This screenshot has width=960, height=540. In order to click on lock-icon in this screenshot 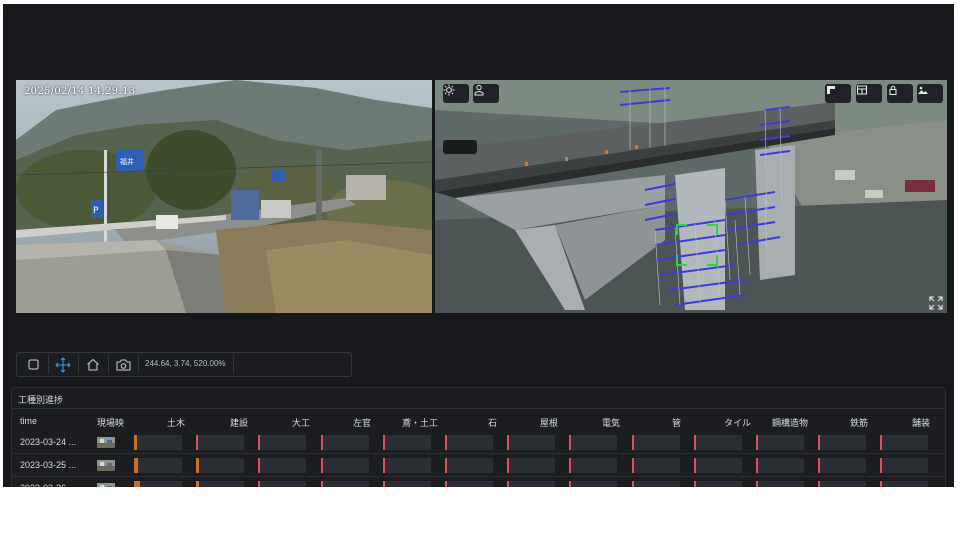, I will do `click(900, 93)`.